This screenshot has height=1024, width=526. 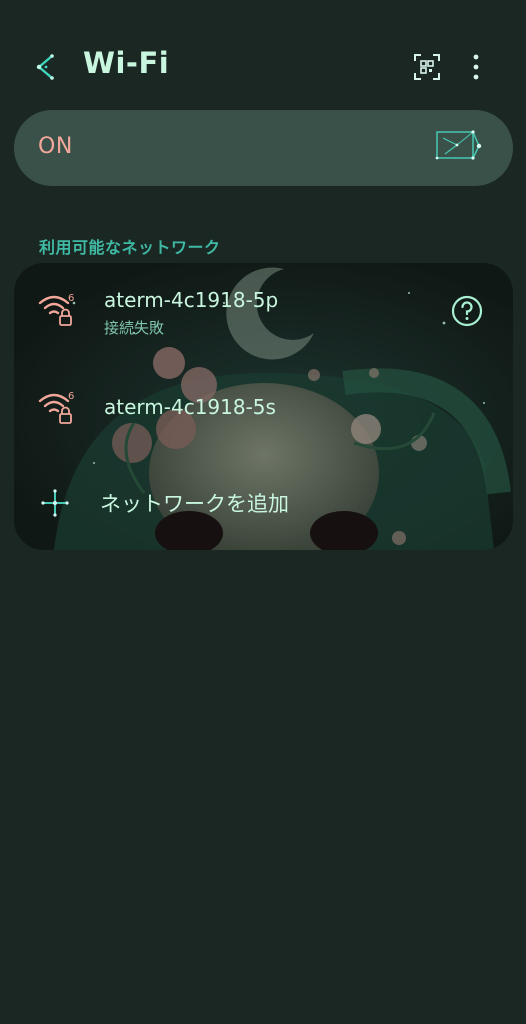 I want to click on wifi-toggle-label: ON, so click(x=55, y=146).